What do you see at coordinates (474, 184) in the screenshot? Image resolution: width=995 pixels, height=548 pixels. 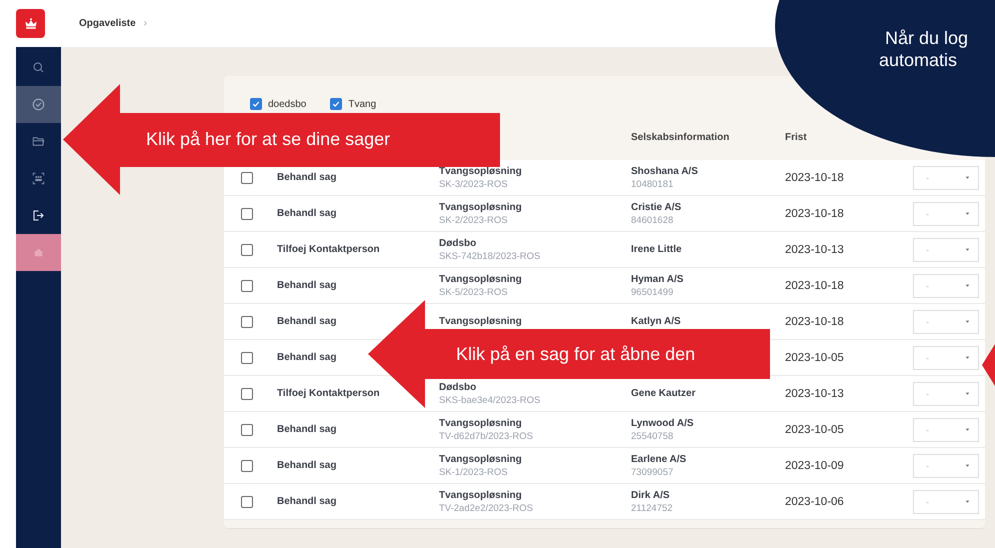 I see `case-number: SK-3/2023-ROS` at bounding box center [474, 184].